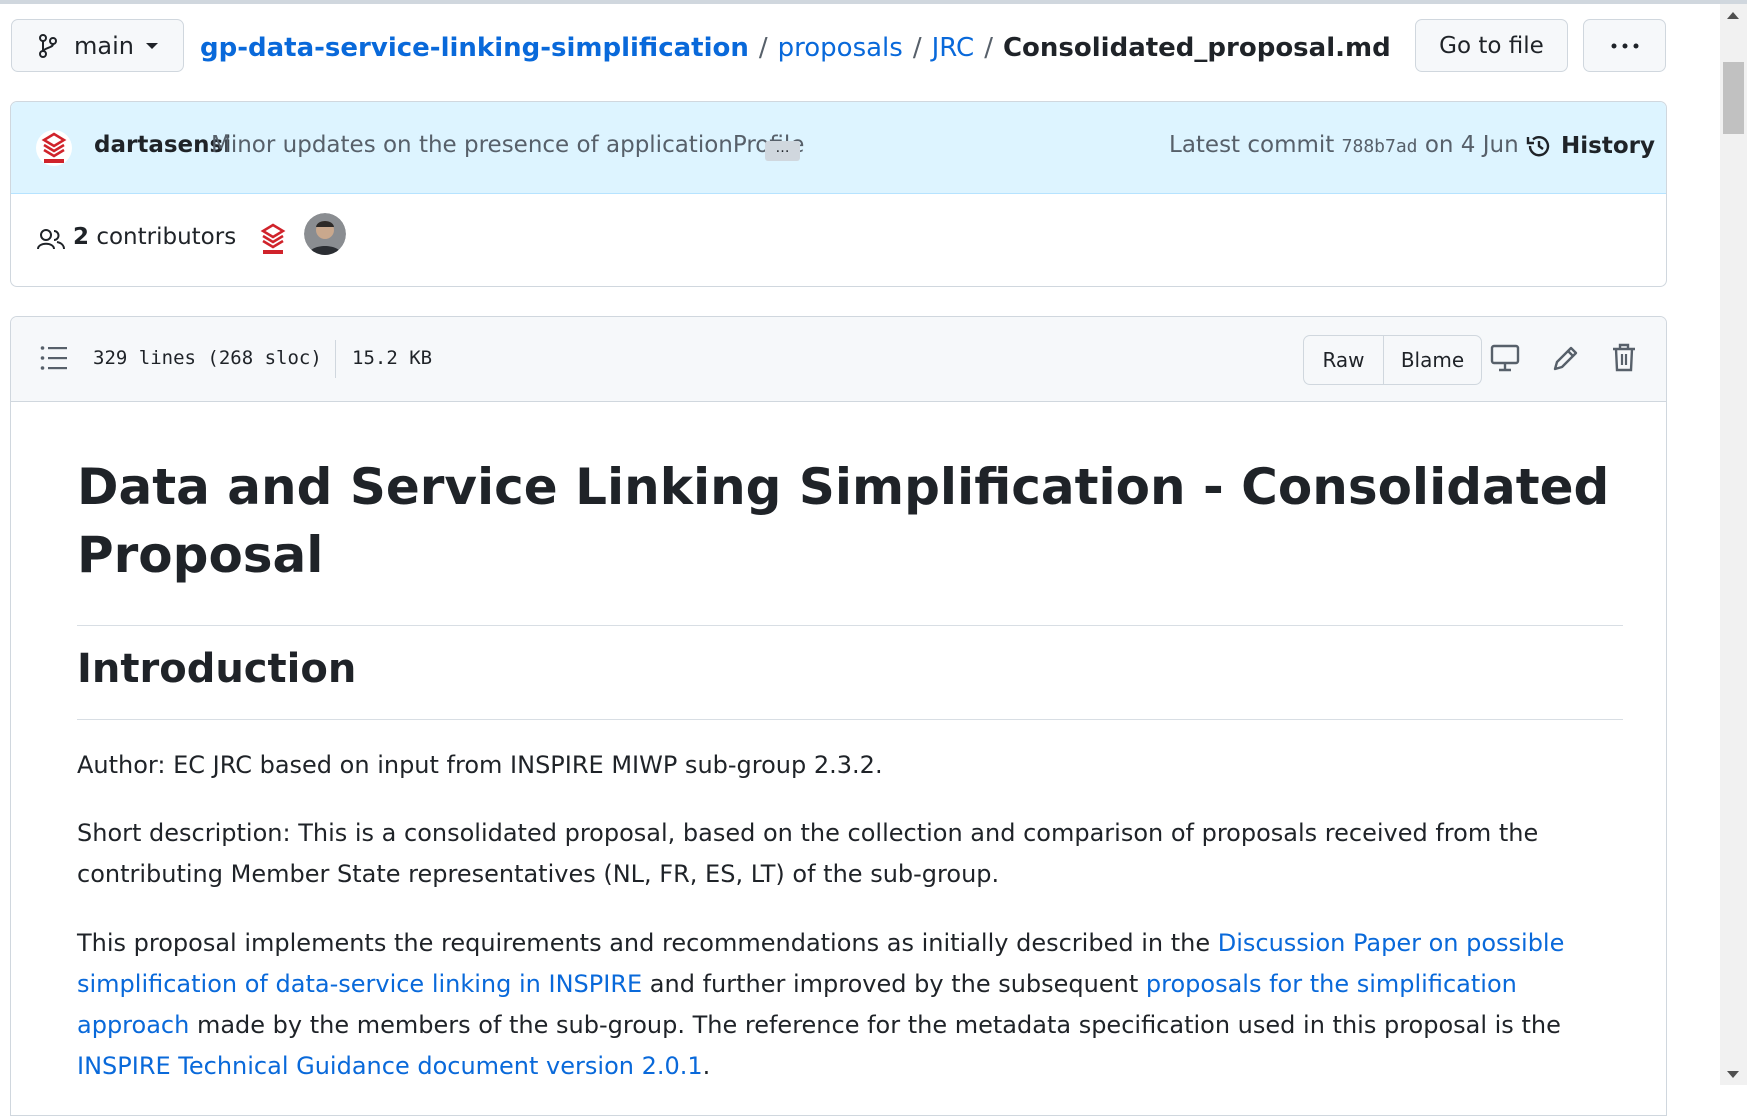 The width and height of the screenshot is (1747, 1116). What do you see at coordinates (1733, 1074) in the screenshot?
I see `scroll-down-arrow-icon` at bounding box center [1733, 1074].